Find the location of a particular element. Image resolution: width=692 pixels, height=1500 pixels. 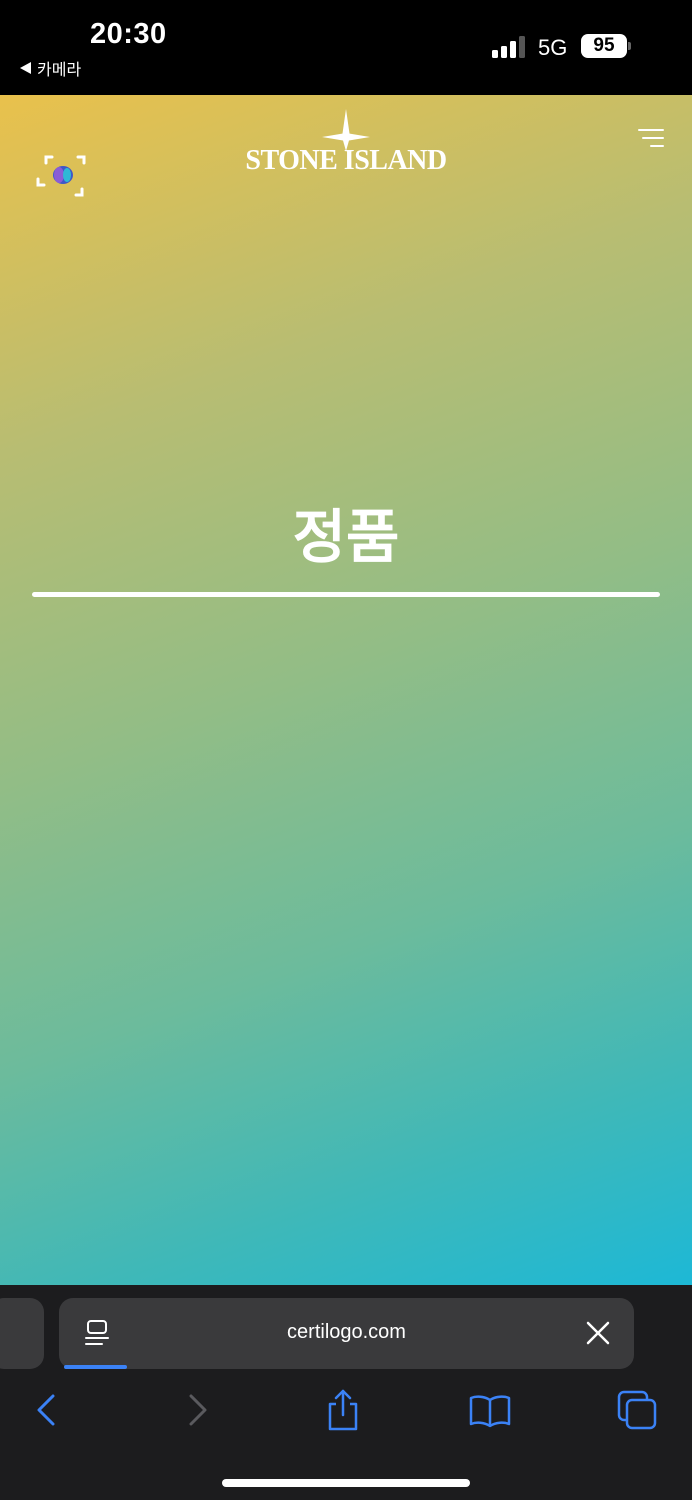

clock: 20:30 is located at coordinates (128, 34).